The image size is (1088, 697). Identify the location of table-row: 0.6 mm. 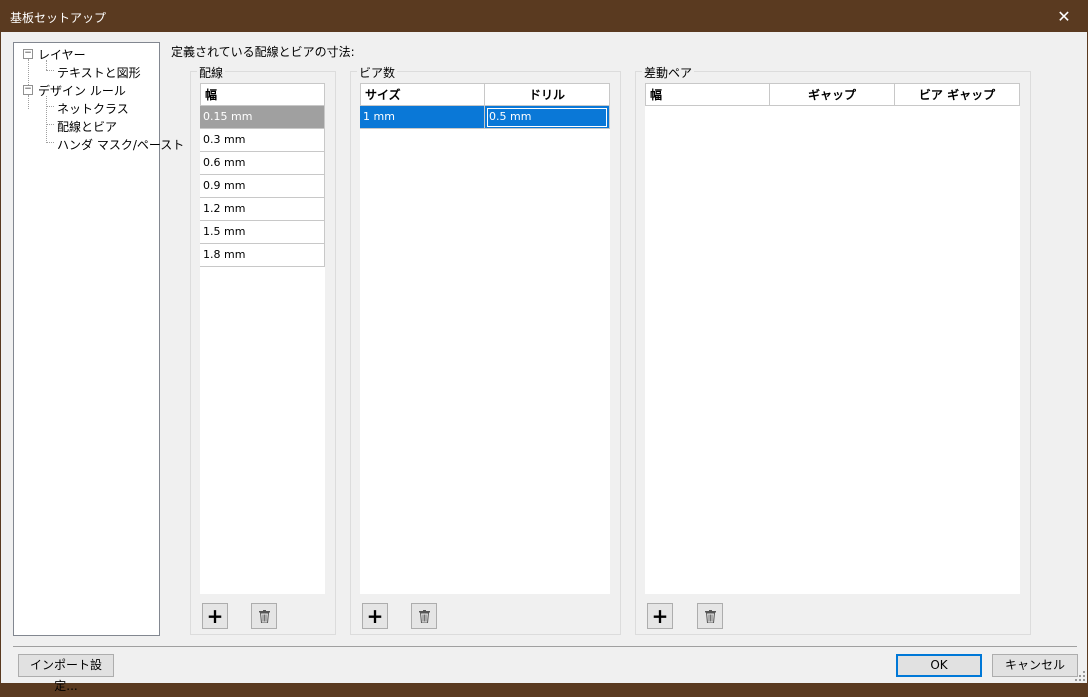
(262, 163).